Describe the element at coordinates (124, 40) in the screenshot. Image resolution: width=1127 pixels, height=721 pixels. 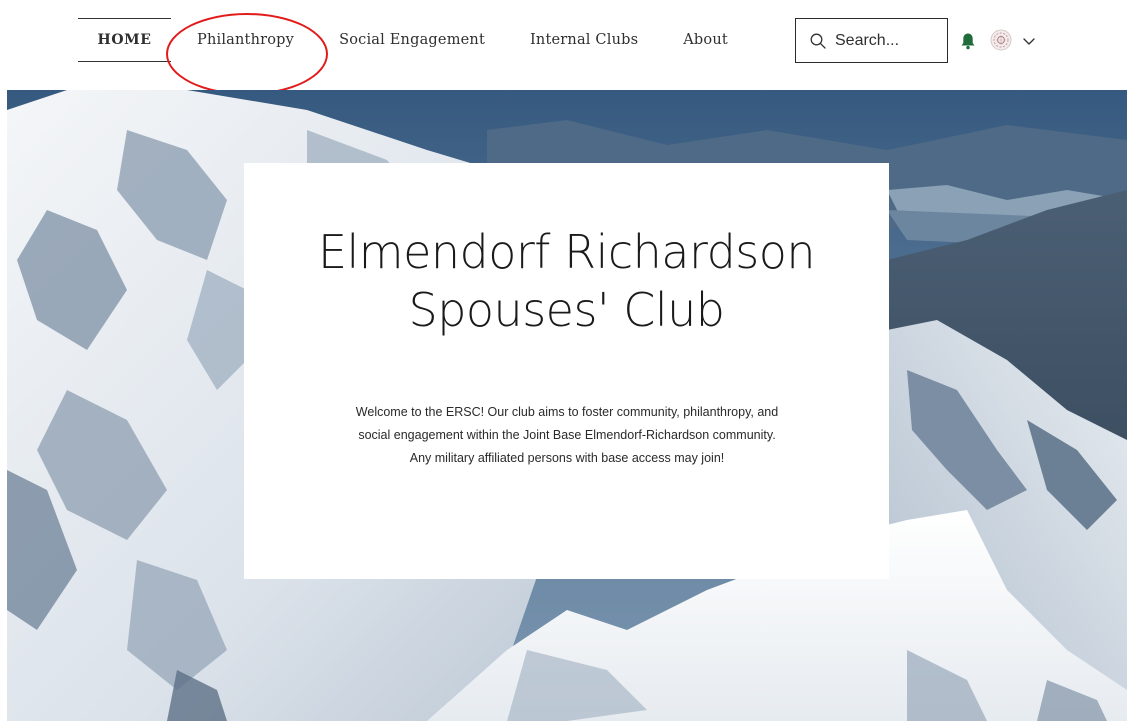
I see `nav-item-home: HOME` at that location.